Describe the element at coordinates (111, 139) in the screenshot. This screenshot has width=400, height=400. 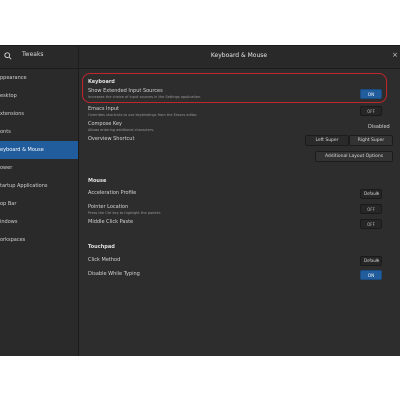
I see `overview-shortcut-label: Overview Shortcut` at that location.